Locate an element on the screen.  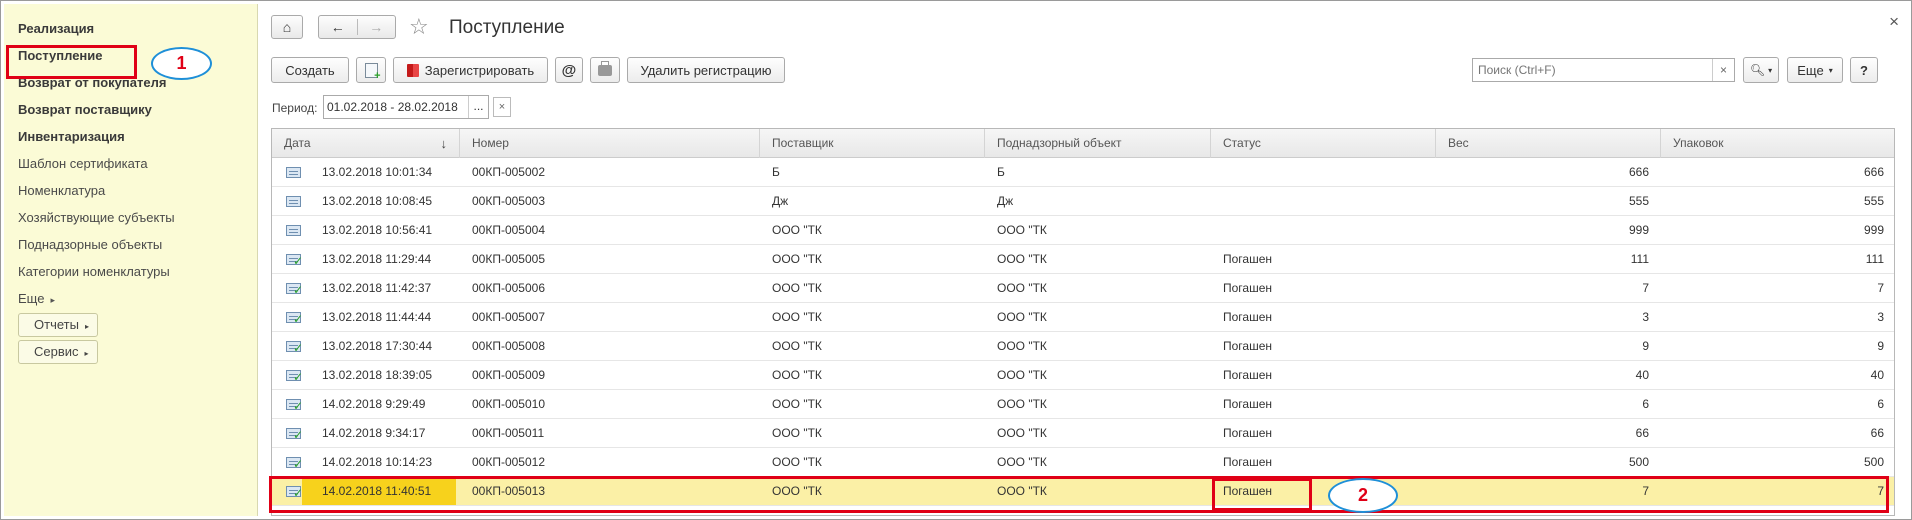
period-clear-button: × is located at coordinates (502, 107).